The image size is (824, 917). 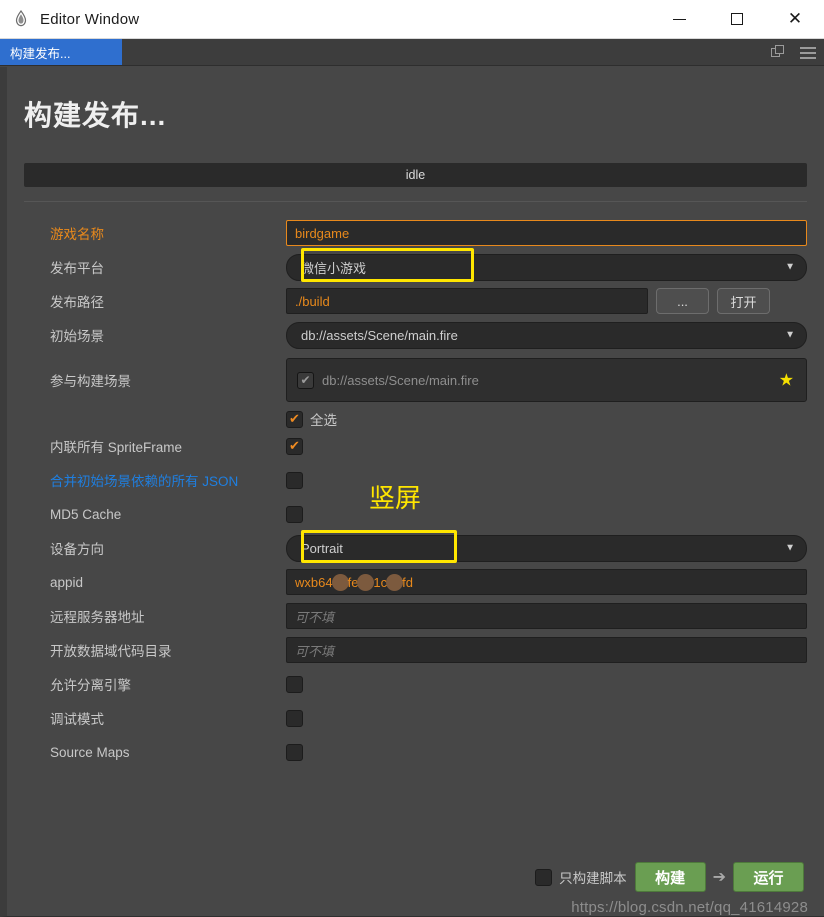 What do you see at coordinates (400, 380) in the screenshot?
I see `scene-item-label: db://assets/Scene/main.fire` at bounding box center [400, 380].